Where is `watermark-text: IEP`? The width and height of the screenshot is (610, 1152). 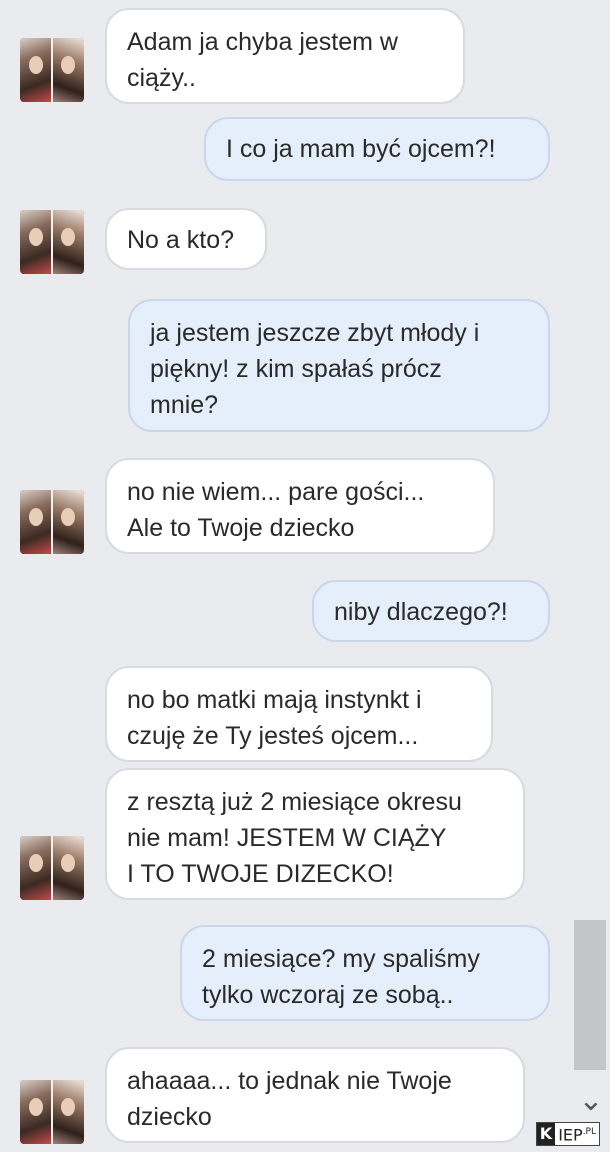
watermark-text: IEP is located at coordinates (570, 1135).